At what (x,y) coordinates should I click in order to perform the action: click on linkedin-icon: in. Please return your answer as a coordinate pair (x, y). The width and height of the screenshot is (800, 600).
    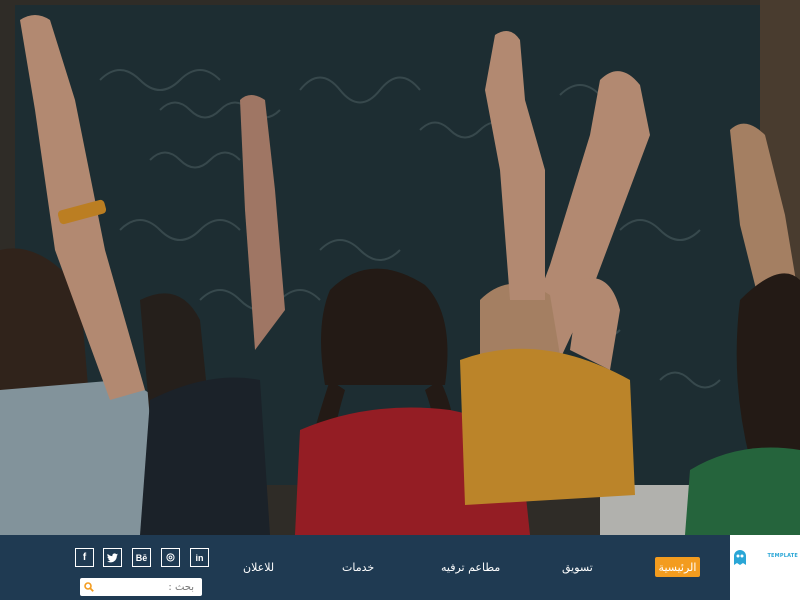
    Looking at the image, I should click on (199, 557).